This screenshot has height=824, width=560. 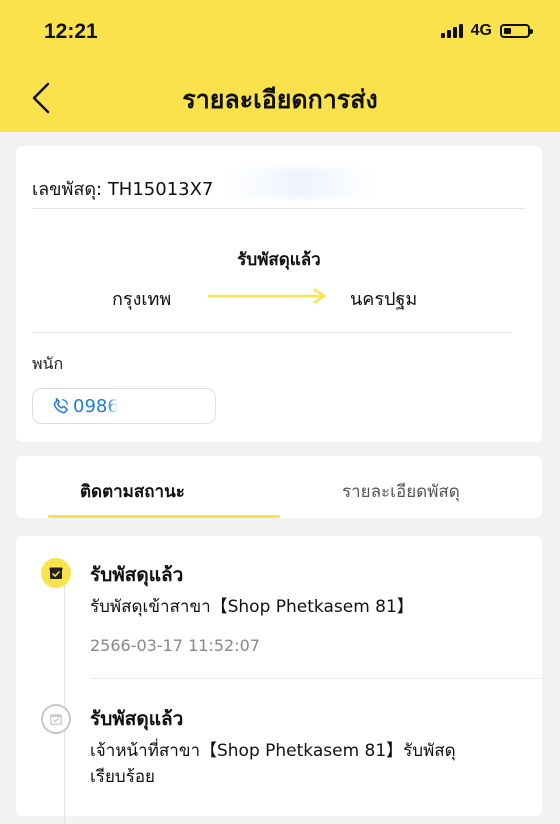 What do you see at coordinates (516, 31) in the screenshot?
I see `battery-icon` at bounding box center [516, 31].